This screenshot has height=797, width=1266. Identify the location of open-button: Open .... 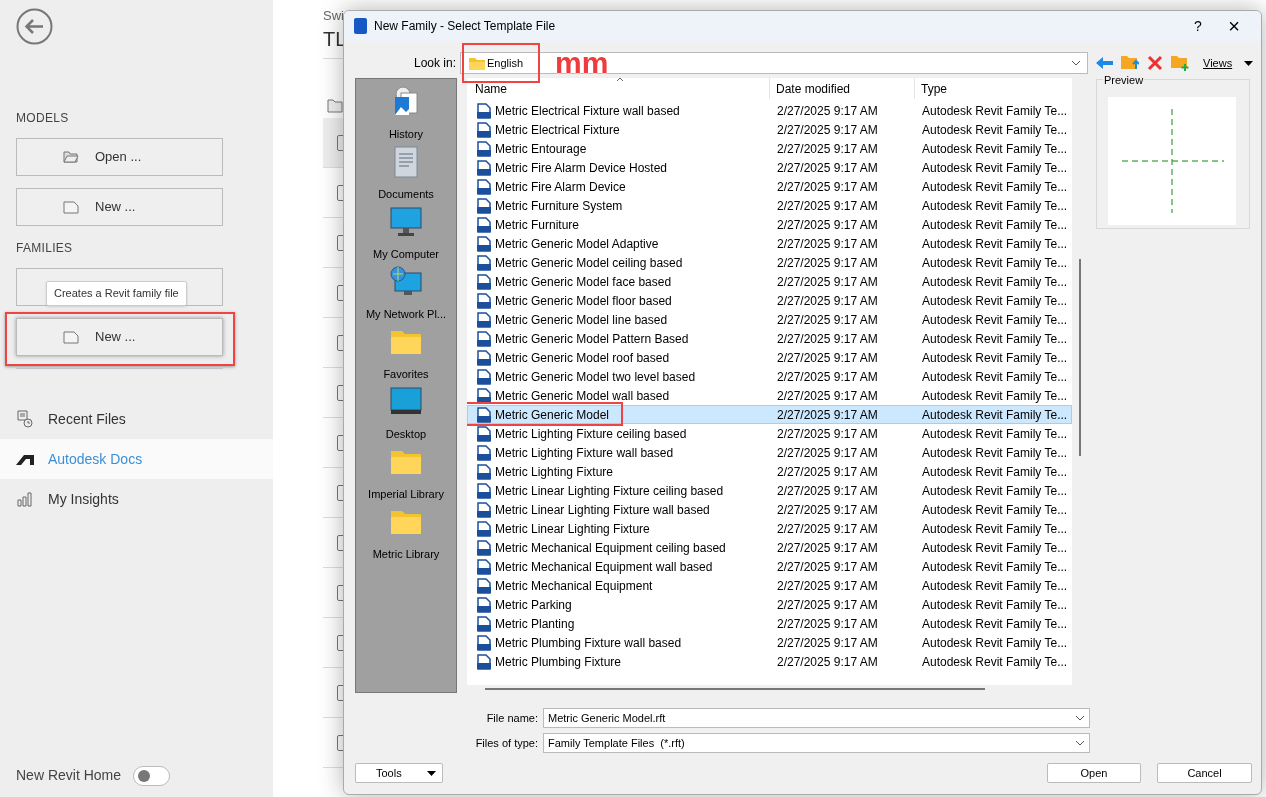
(119, 157).